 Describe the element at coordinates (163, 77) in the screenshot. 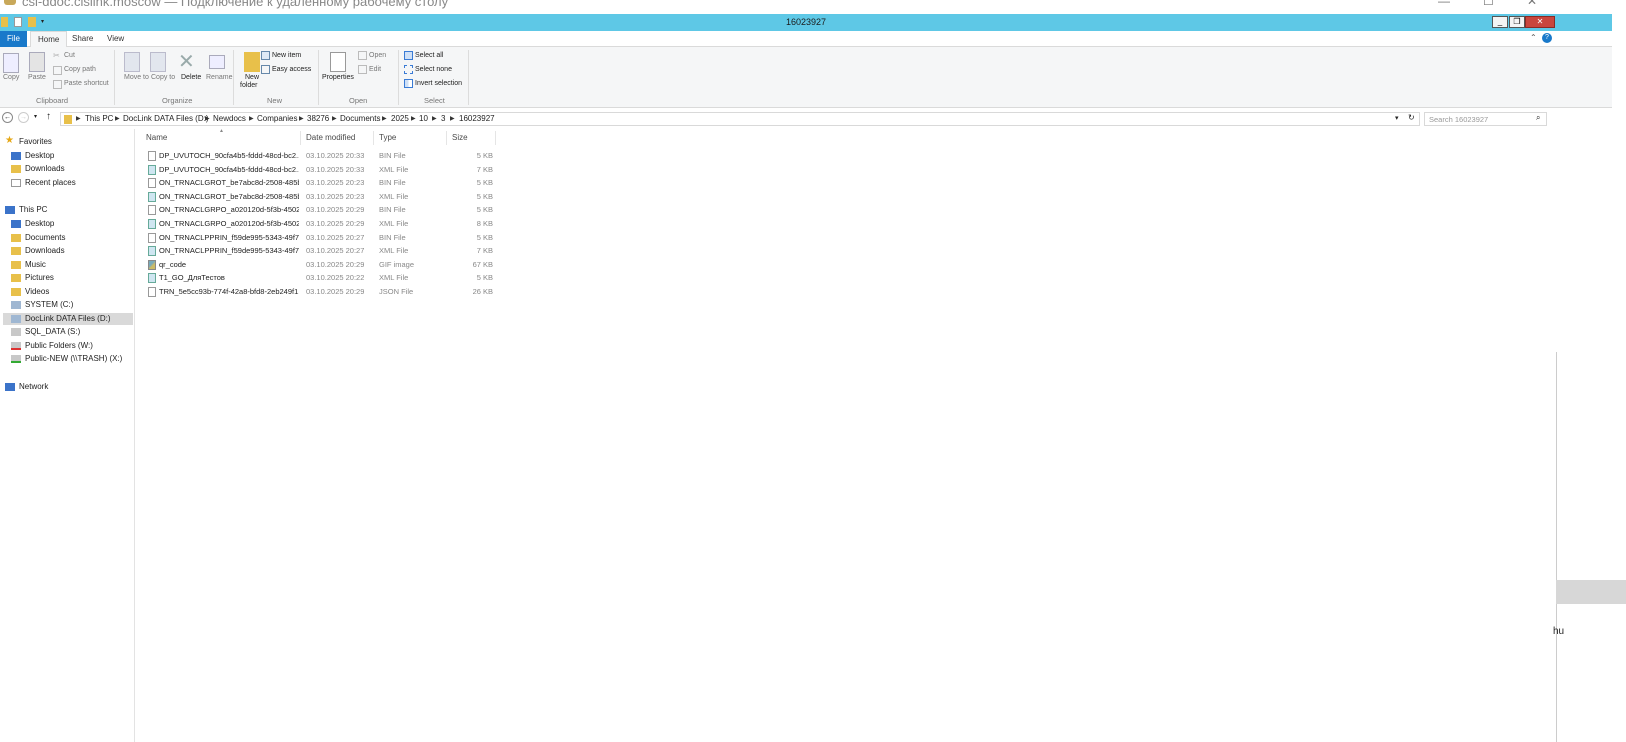

I see `copy-to-button: Copy to` at that location.